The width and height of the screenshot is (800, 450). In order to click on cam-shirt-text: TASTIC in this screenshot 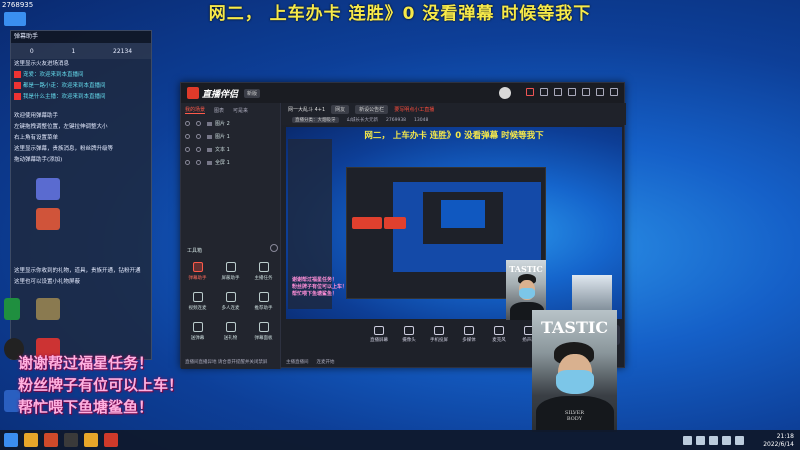, I will do `click(574, 327)`.